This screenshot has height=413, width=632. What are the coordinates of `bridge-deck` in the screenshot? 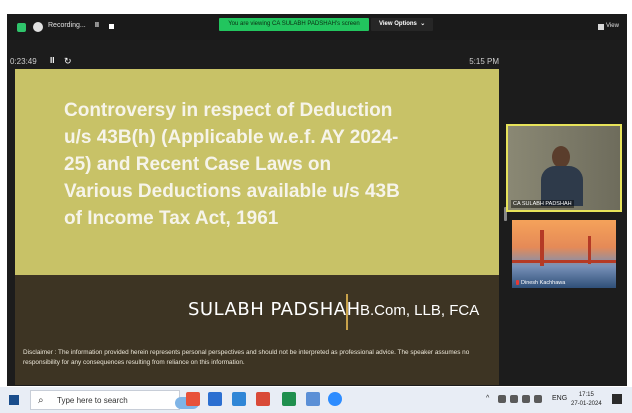 It's located at (564, 261).